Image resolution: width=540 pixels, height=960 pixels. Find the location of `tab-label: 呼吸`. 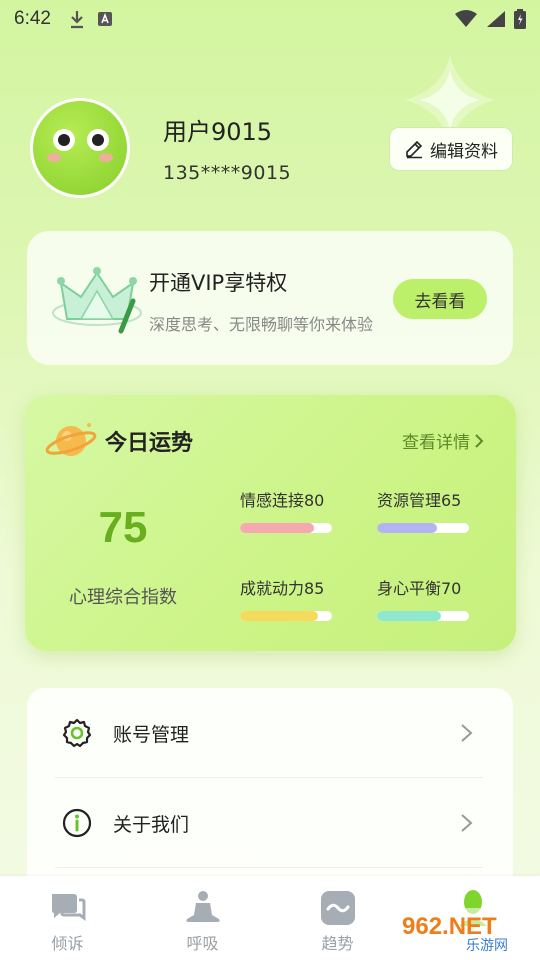

tab-label: 呼吸 is located at coordinates (202, 943).